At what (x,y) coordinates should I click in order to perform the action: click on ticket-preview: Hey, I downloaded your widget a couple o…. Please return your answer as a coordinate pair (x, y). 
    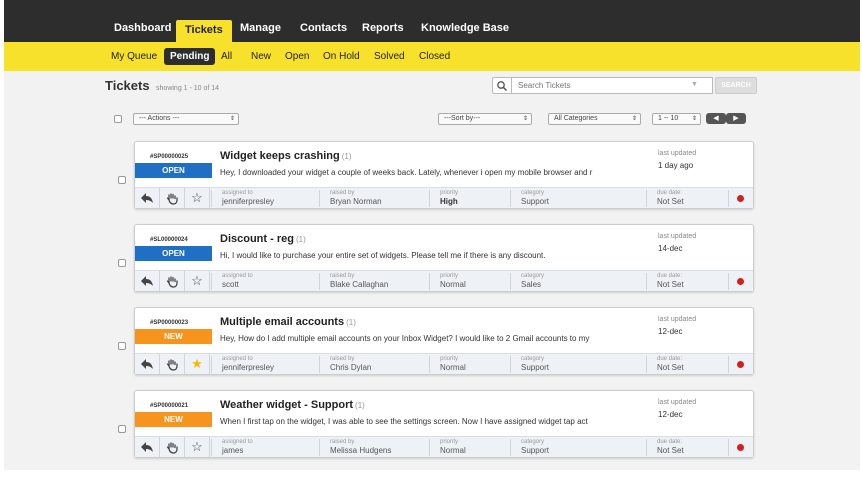
    Looking at the image, I should click on (406, 172).